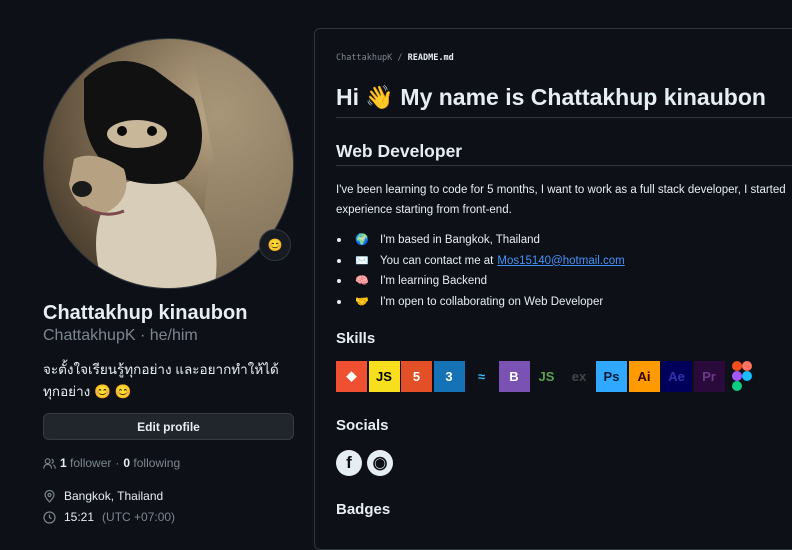 The image size is (792, 550). I want to click on breadcrumb-user: ChattakhupK, so click(364, 58).